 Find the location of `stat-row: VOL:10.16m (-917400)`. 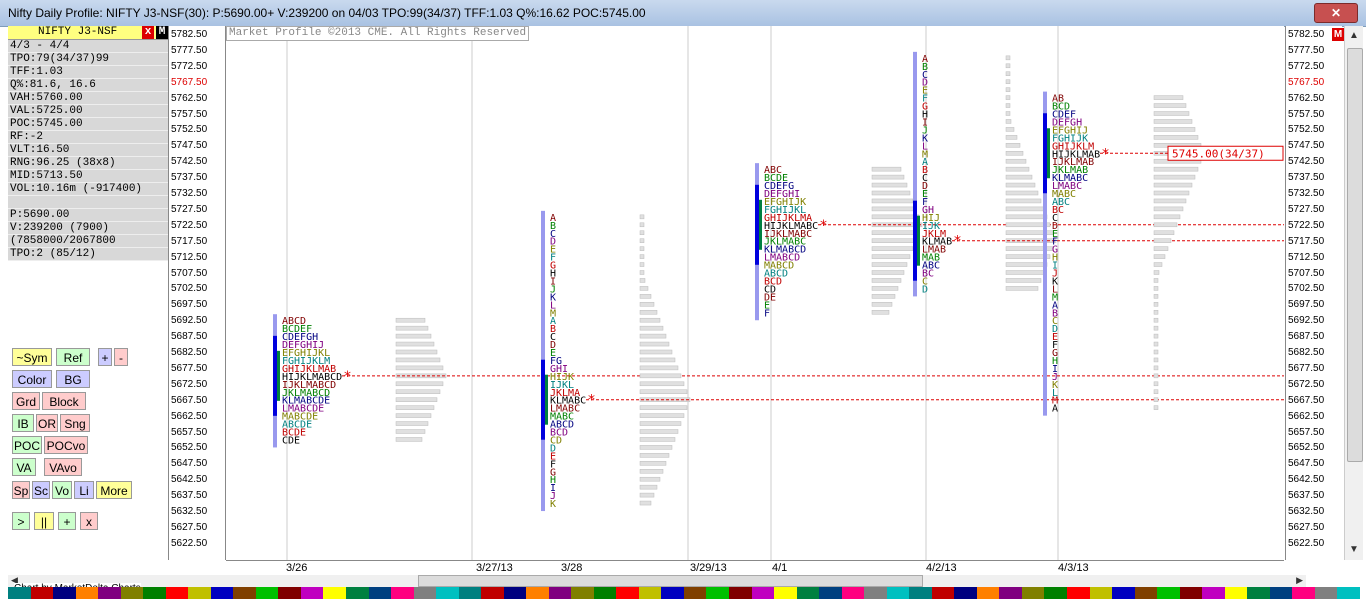

stat-row: VOL:10.16m (-917400) is located at coordinates (88, 189).